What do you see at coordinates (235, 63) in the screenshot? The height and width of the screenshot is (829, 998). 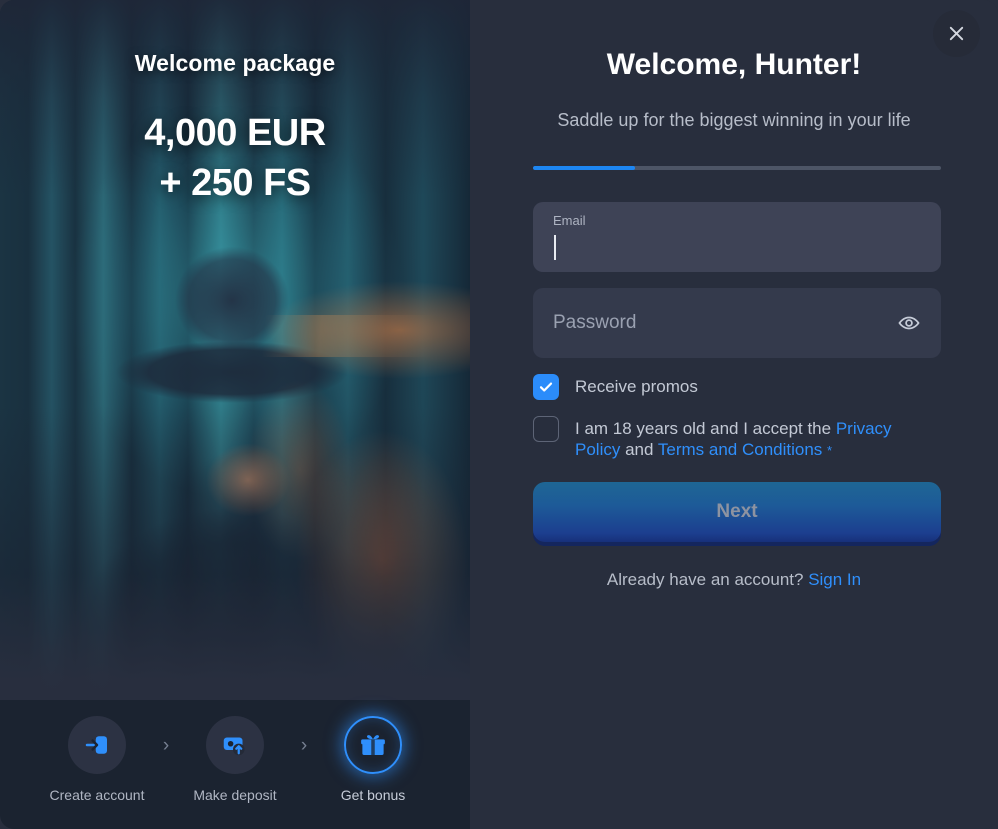 I see `promo-title: Welcome package` at bounding box center [235, 63].